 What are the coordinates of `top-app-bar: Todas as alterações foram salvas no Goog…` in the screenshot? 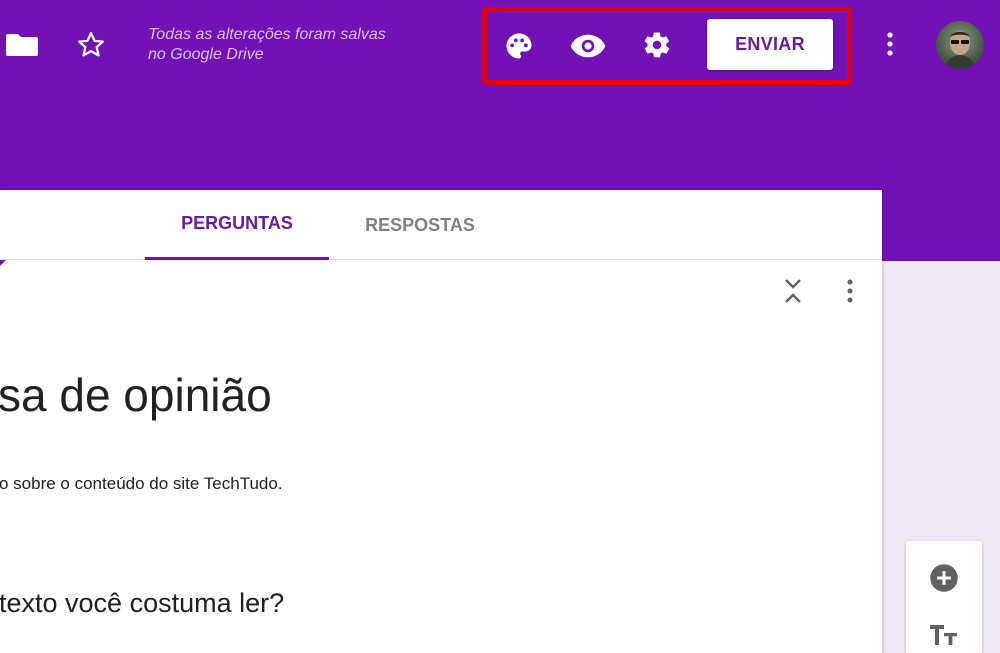 It's located at (500, 44).